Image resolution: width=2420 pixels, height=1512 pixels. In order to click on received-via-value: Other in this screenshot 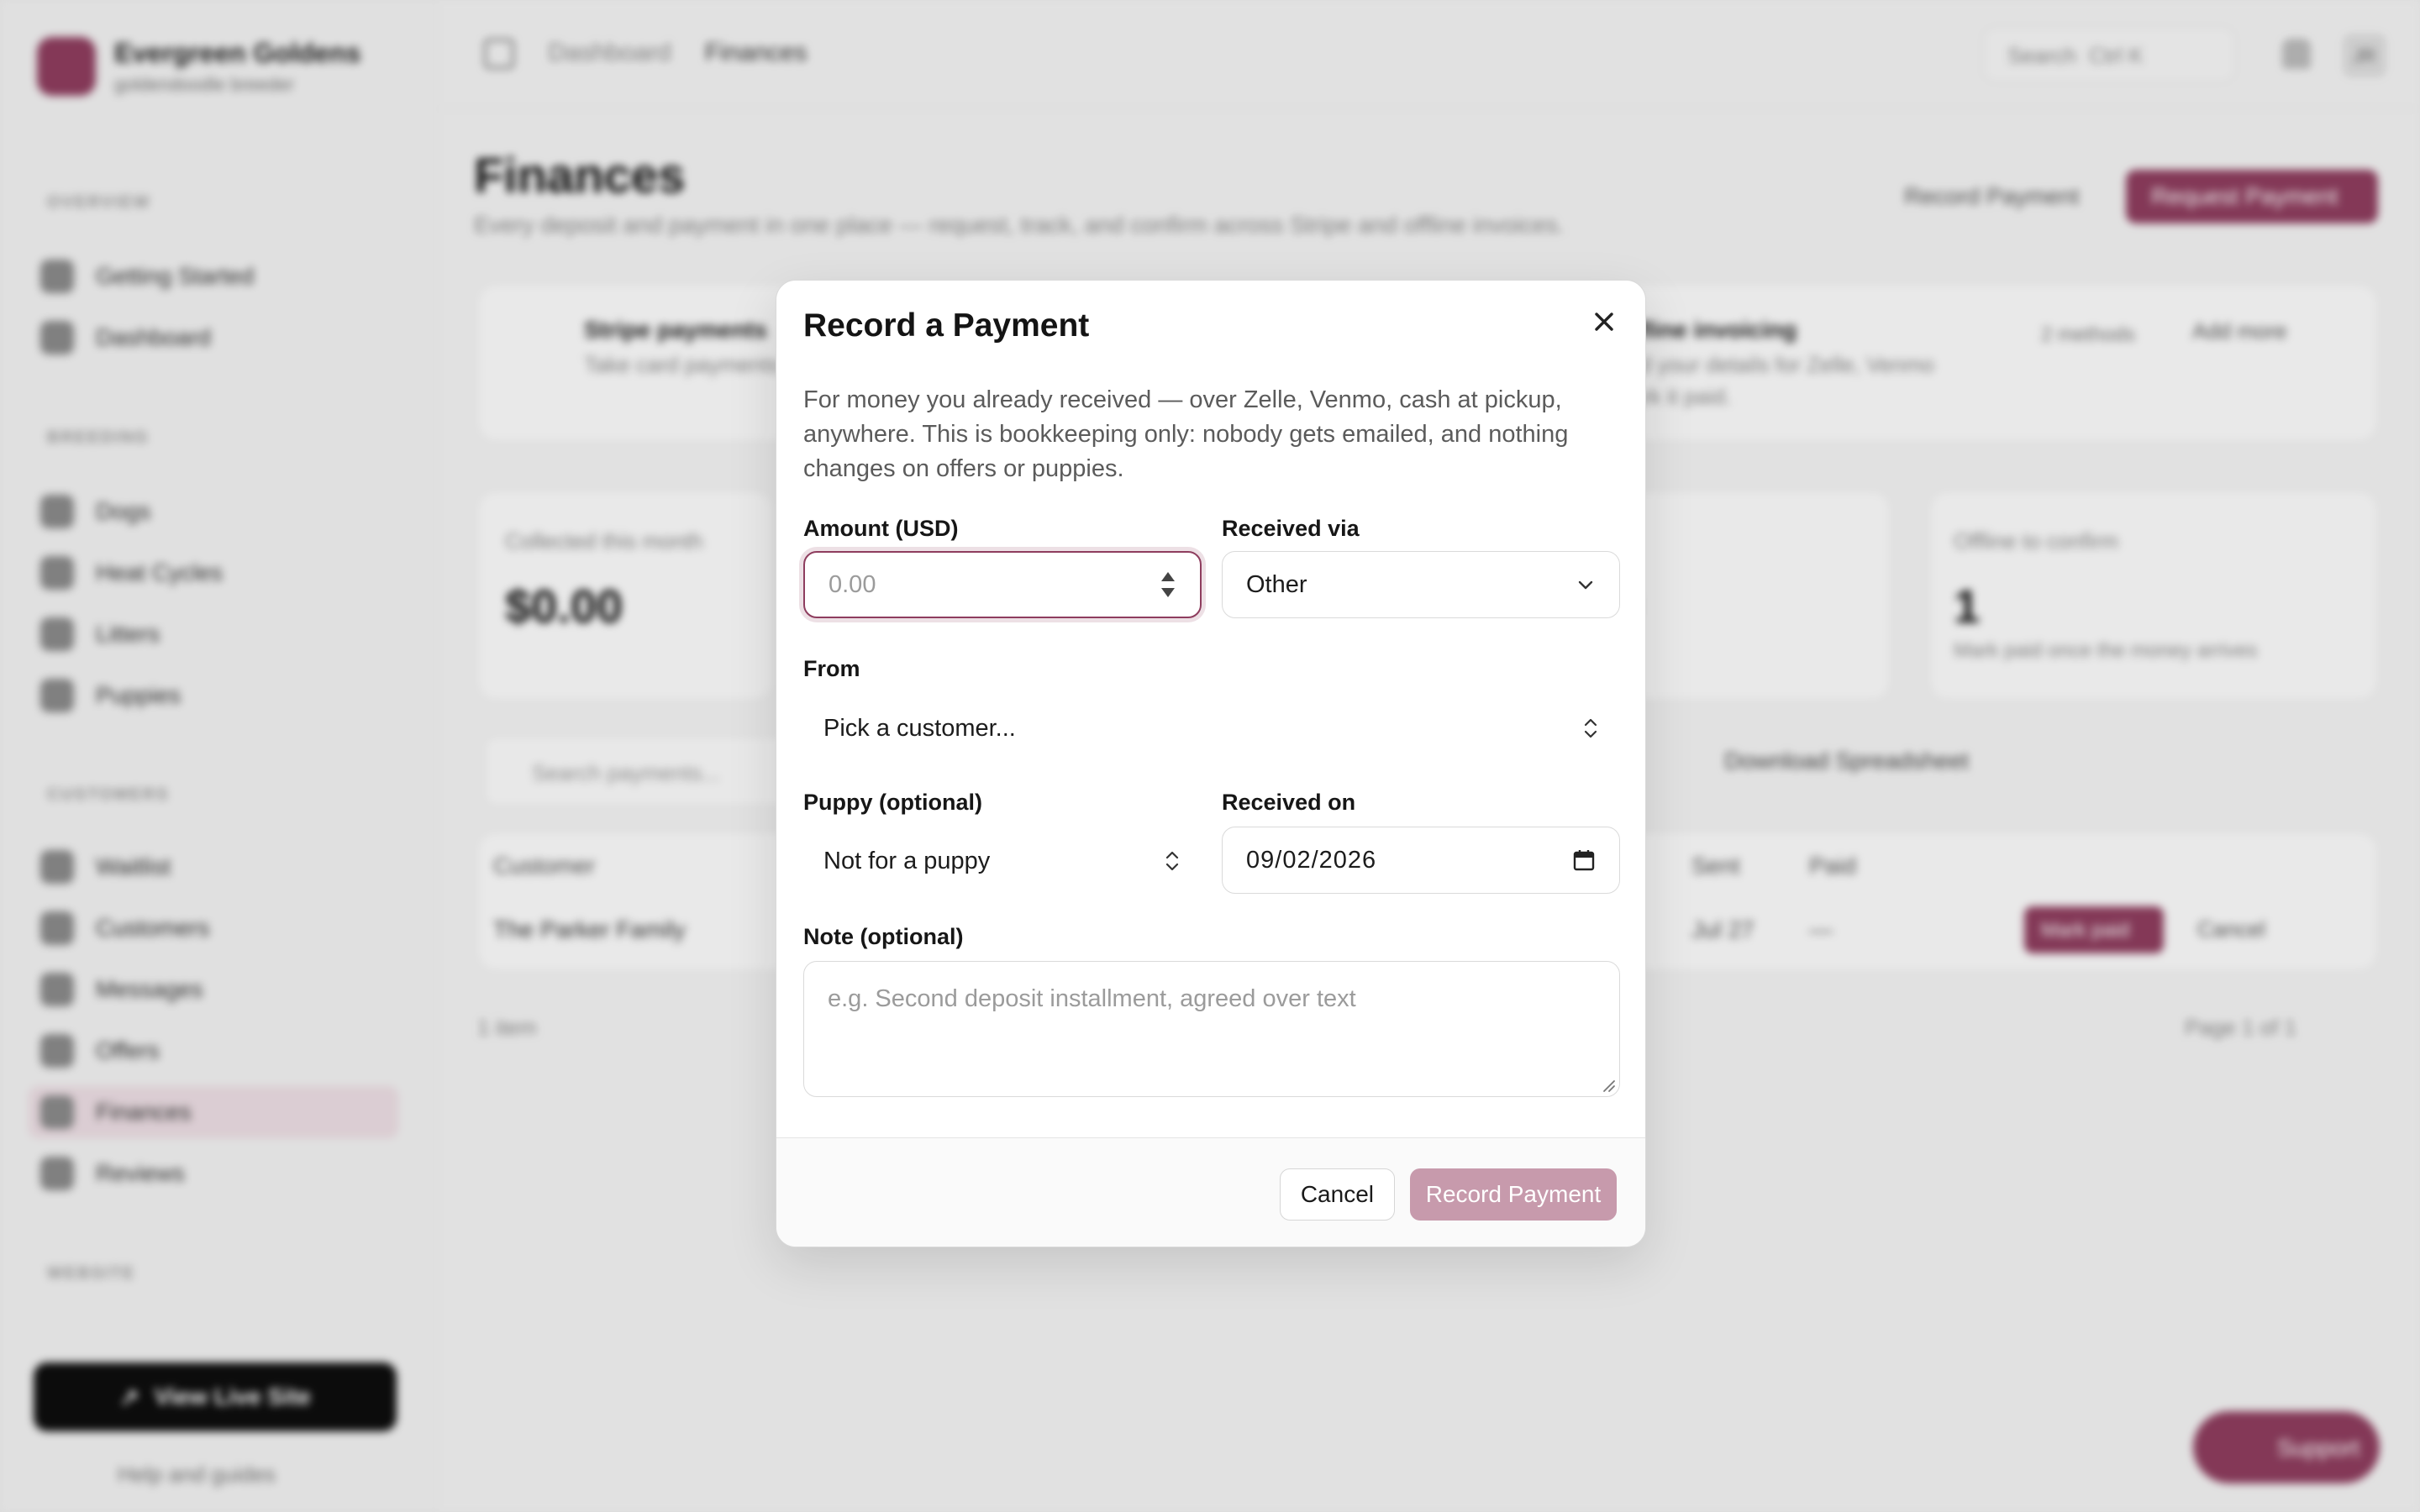, I will do `click(1276, 584)`.